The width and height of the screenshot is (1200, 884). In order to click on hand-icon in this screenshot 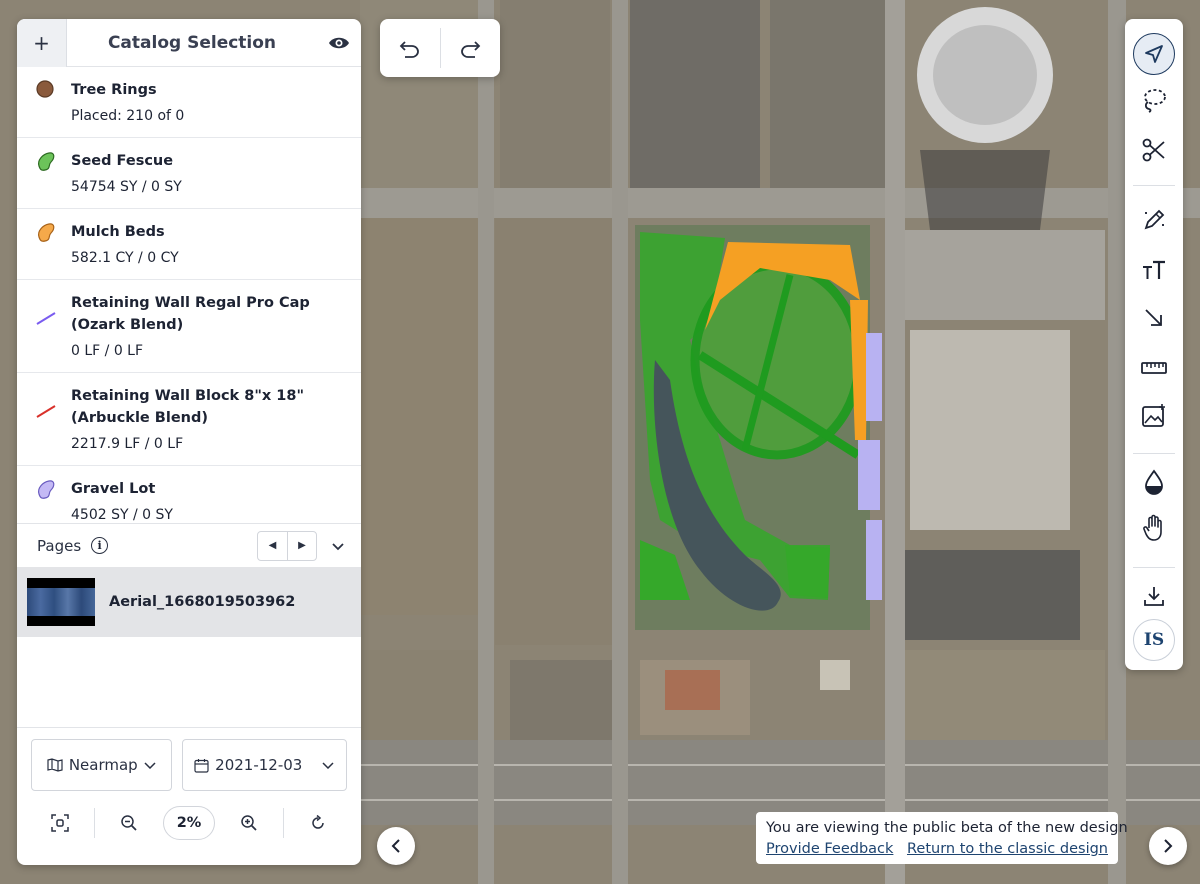, I will do `click(1152, 527)`.